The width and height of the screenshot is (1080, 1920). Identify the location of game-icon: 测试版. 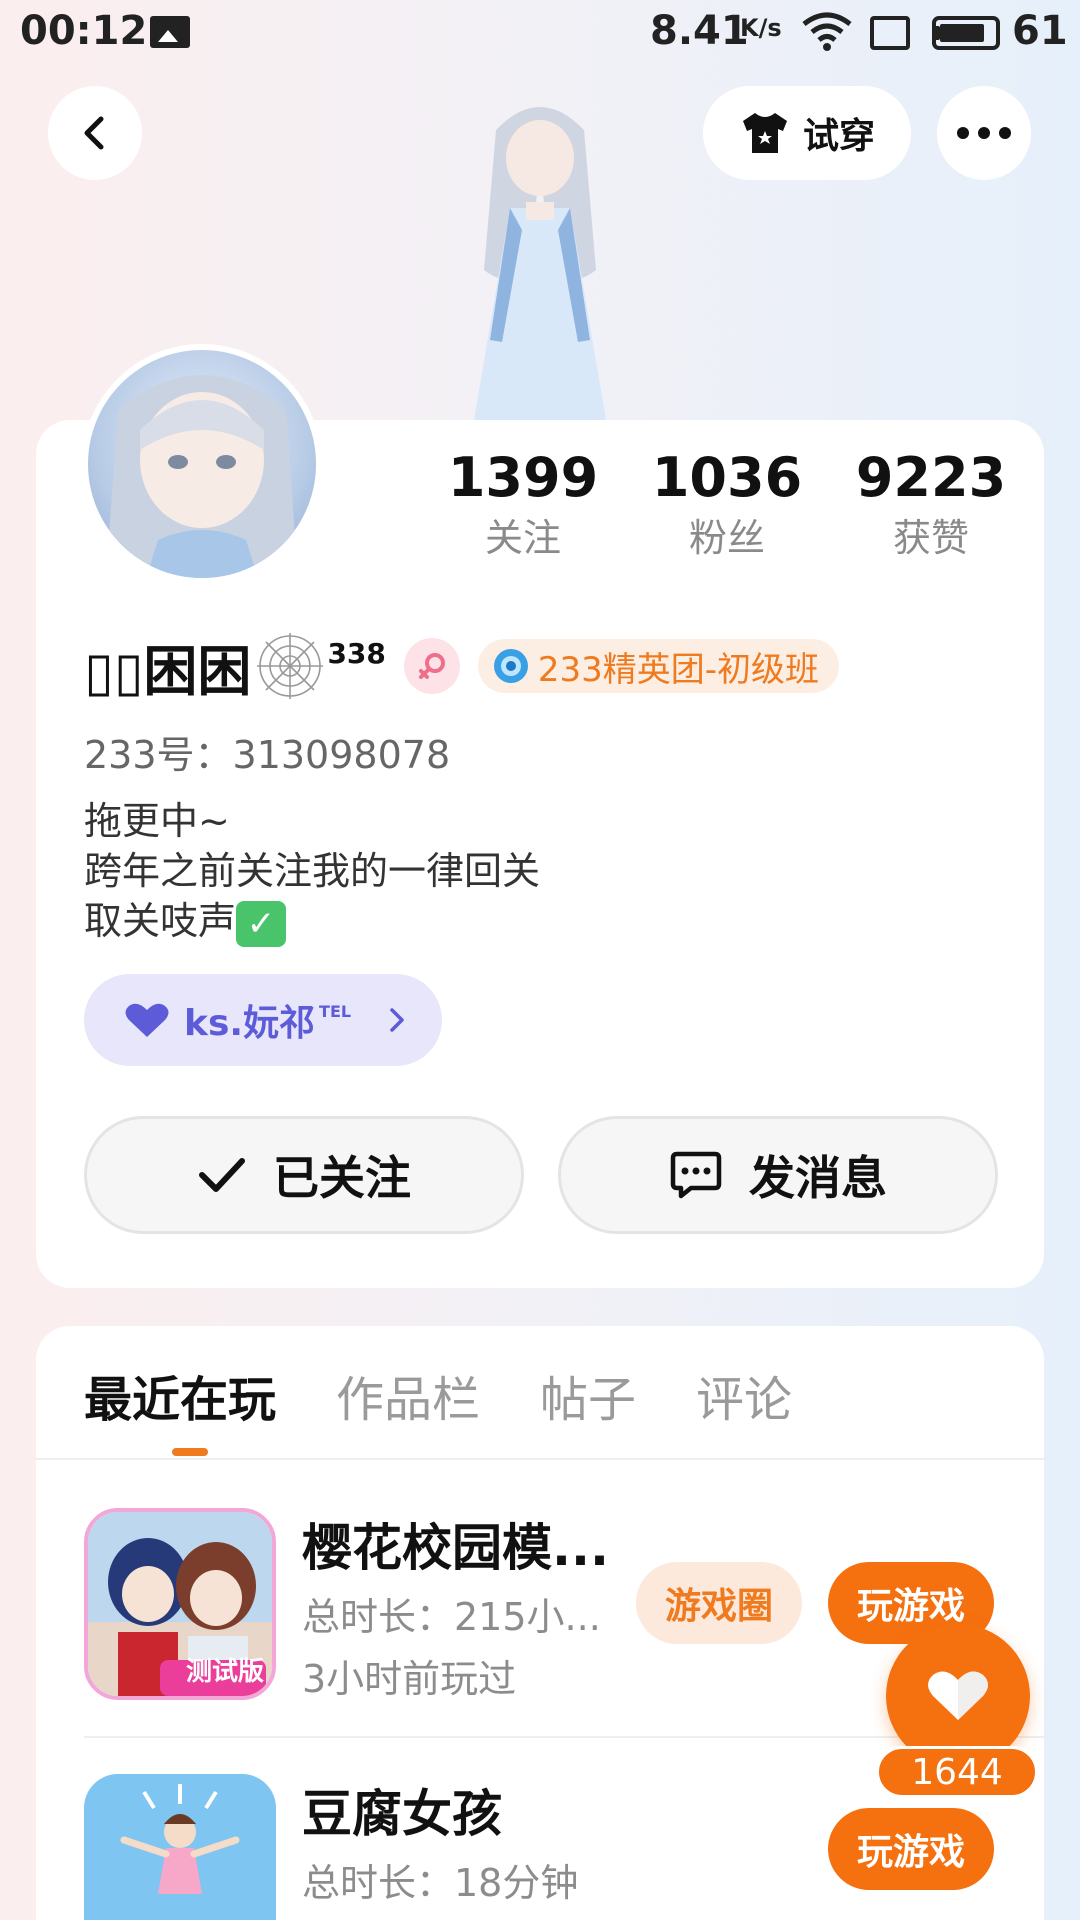
(180, 1604).